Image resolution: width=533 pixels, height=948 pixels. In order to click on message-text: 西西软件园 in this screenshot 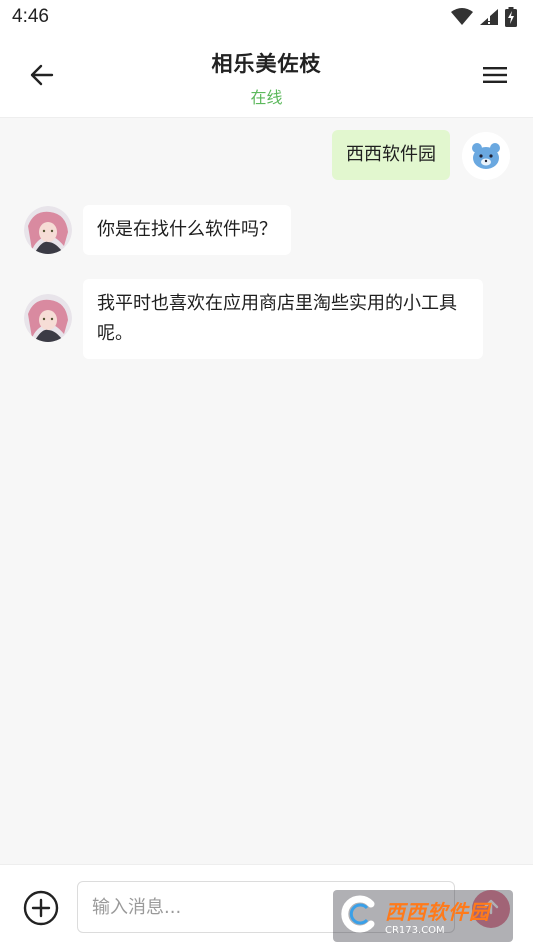, I will do `click(391, 154)`.